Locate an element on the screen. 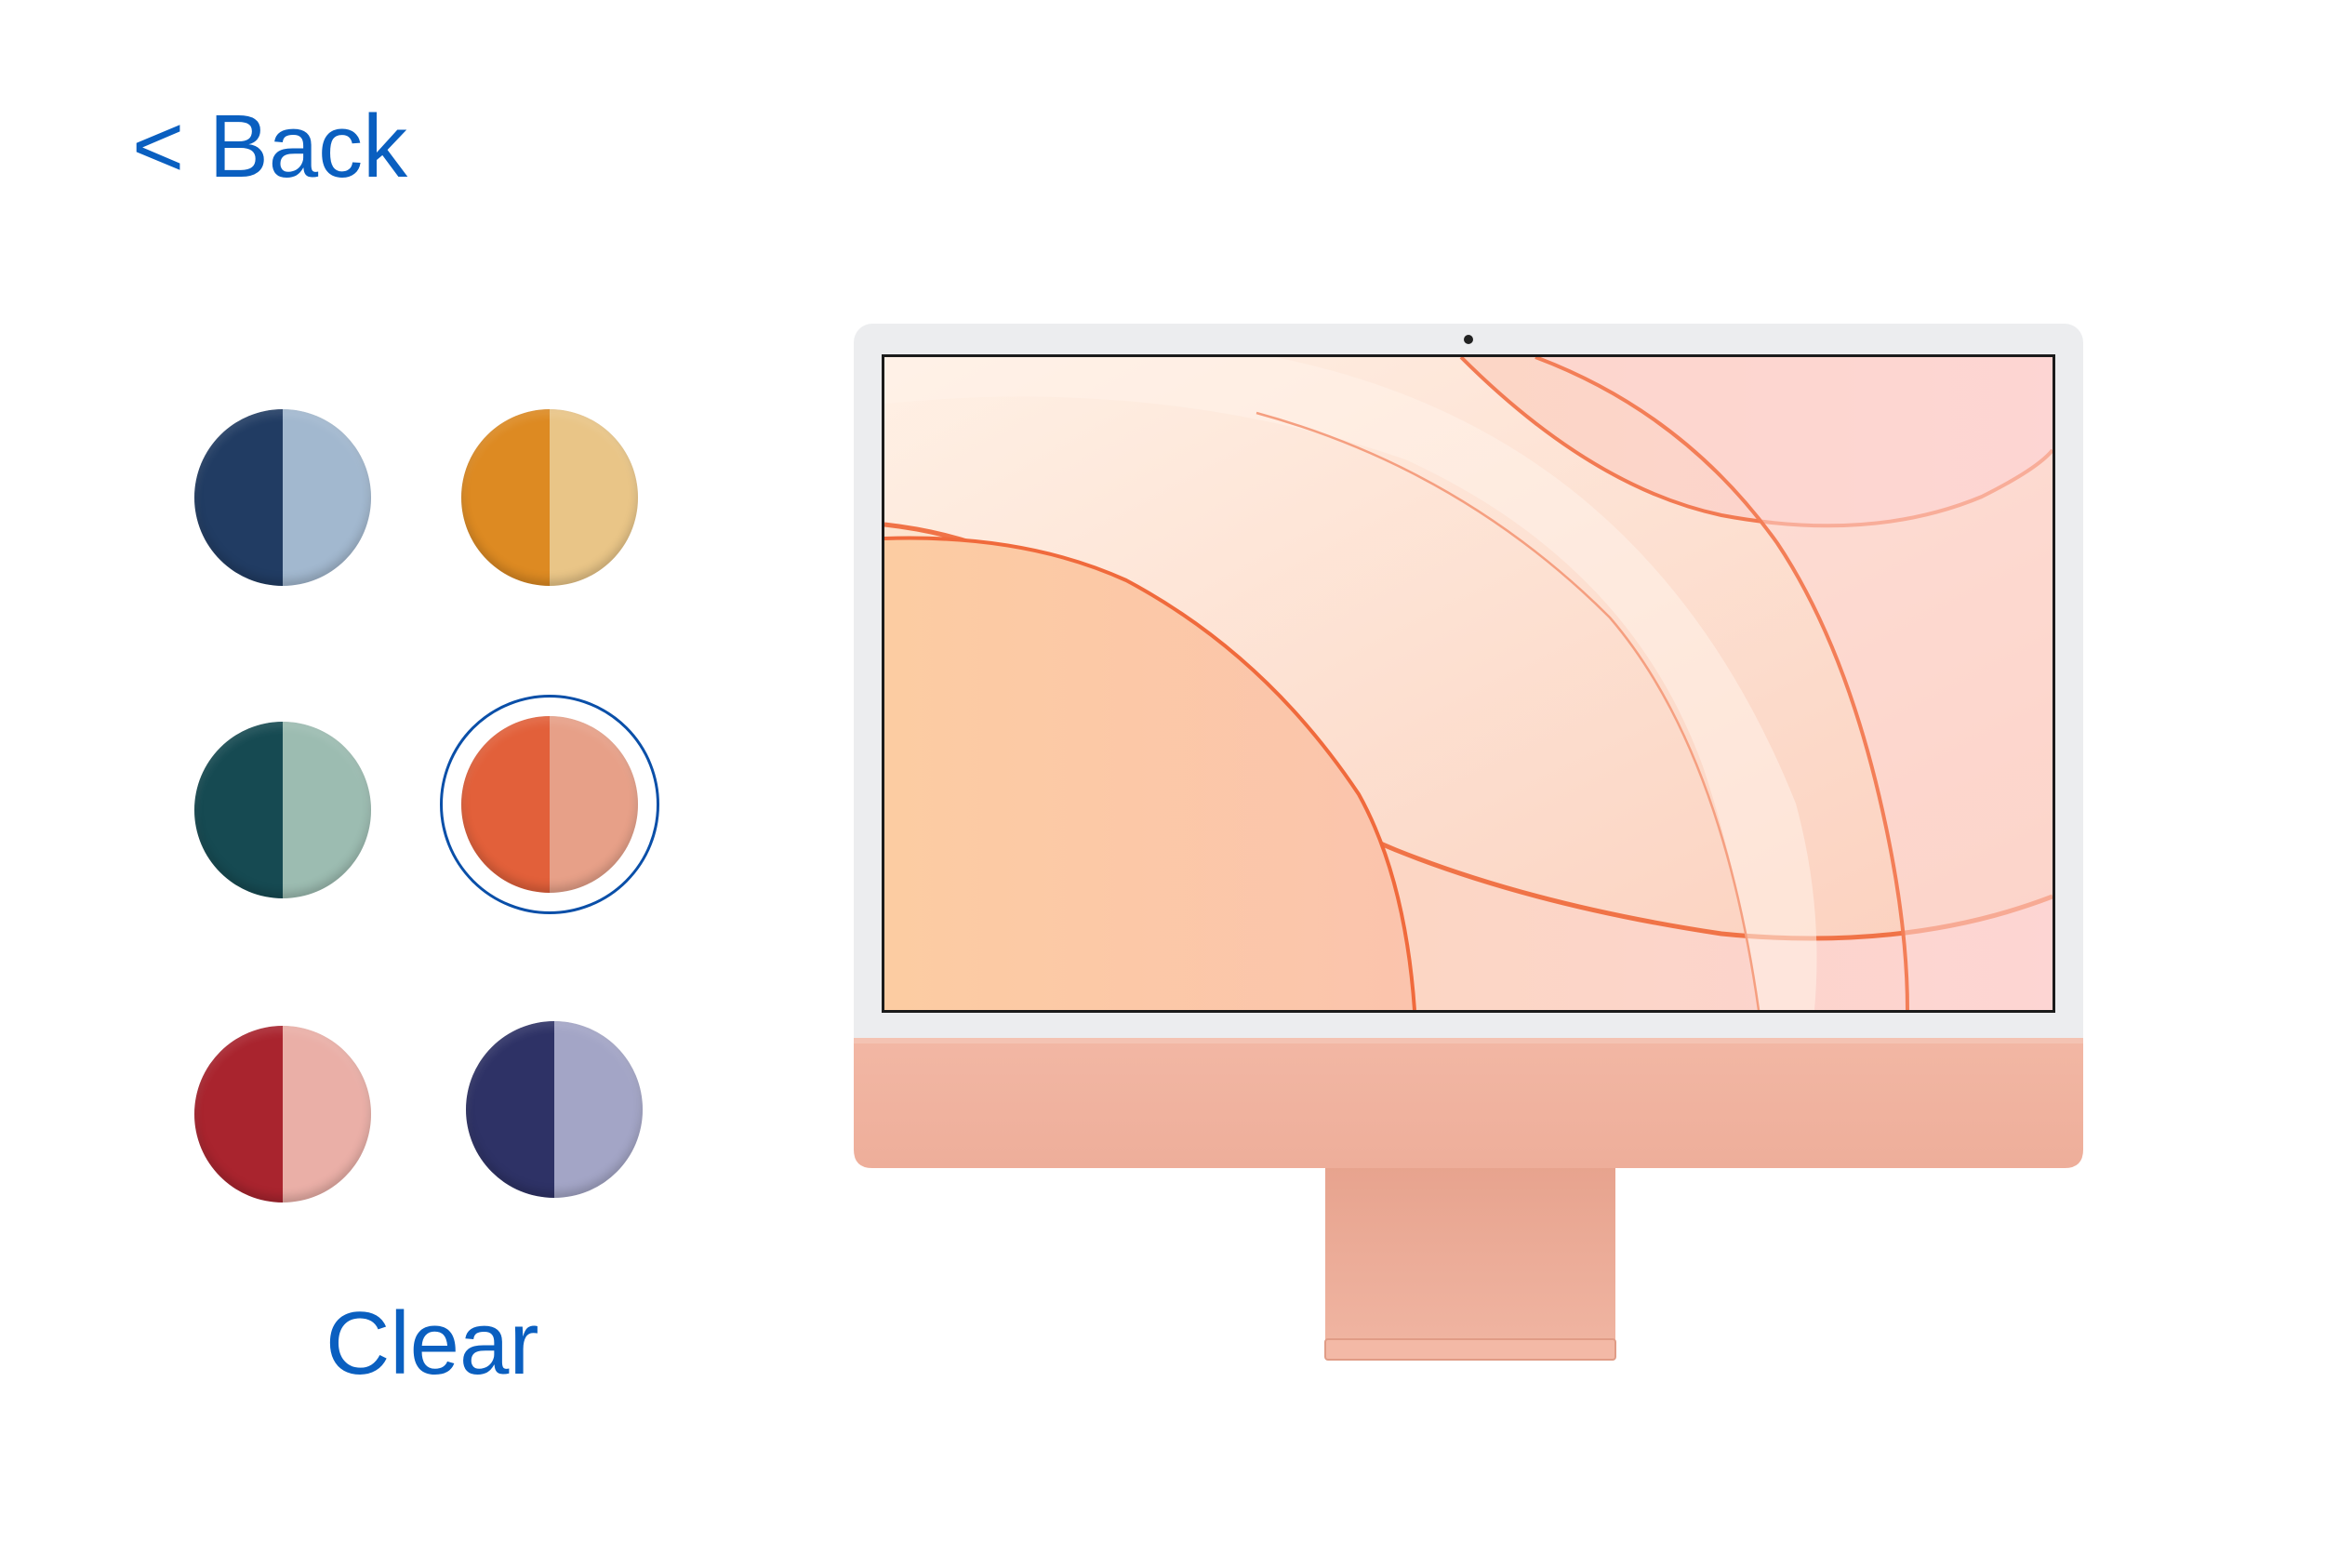  imac-stand is located at coordinates (1470, 1263).